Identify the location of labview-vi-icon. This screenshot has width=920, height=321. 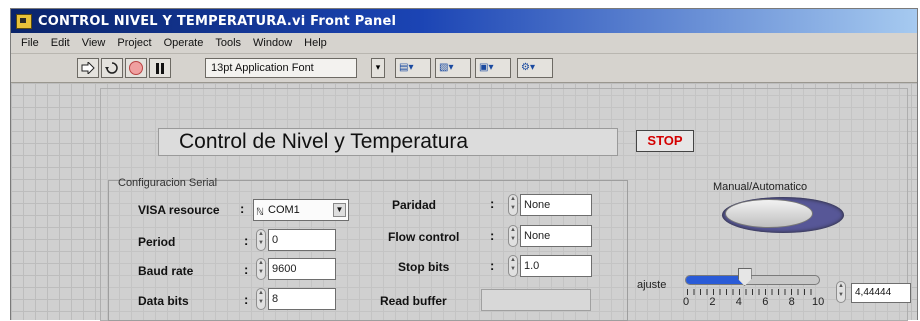
(24, 21).